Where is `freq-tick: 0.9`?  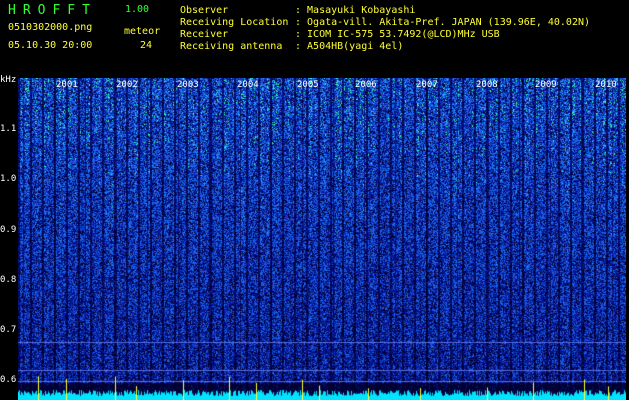 freq-tick: 0.9 is located at coordinates (8, 230).